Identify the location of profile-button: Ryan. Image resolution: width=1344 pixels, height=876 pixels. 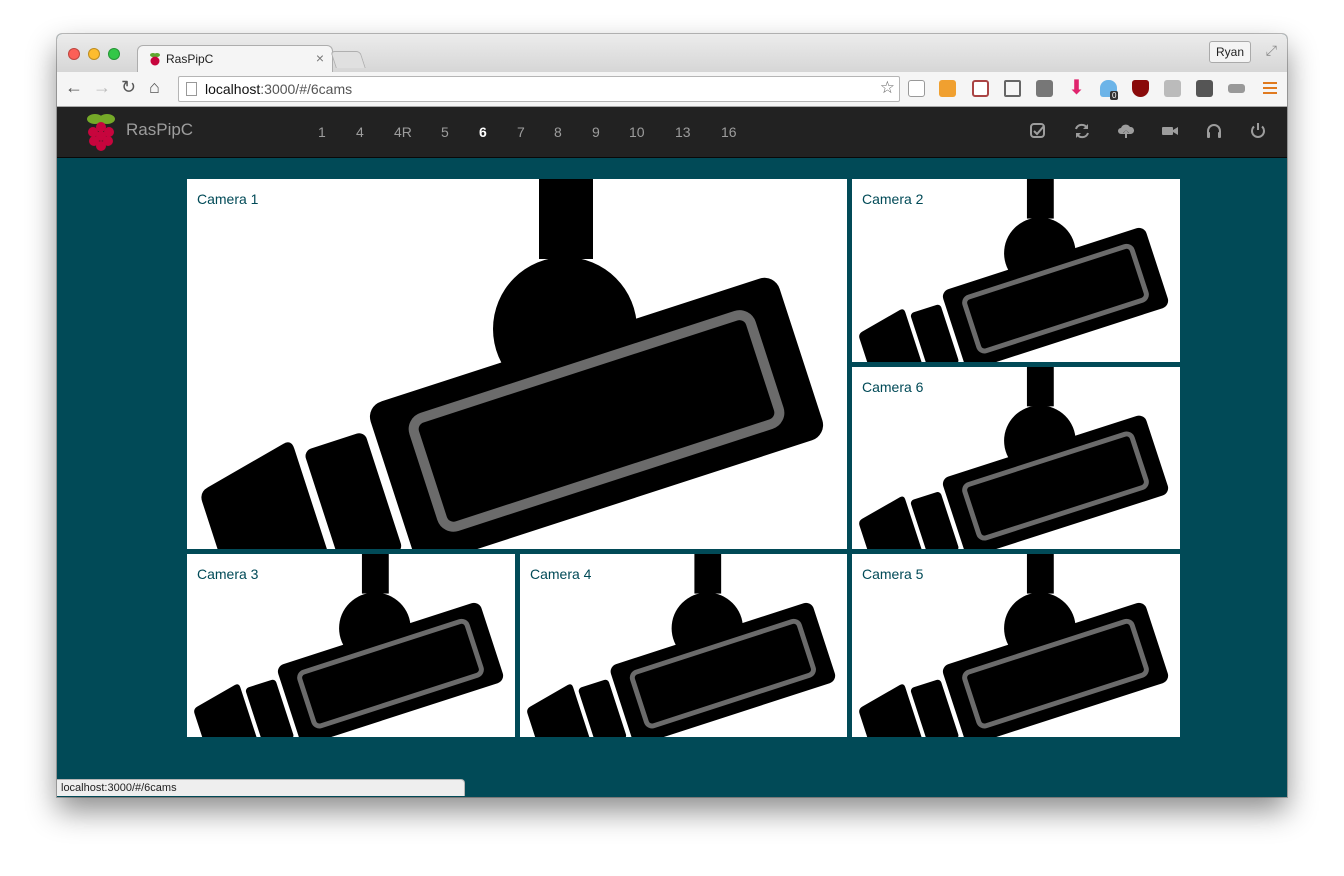
(1229, 52).